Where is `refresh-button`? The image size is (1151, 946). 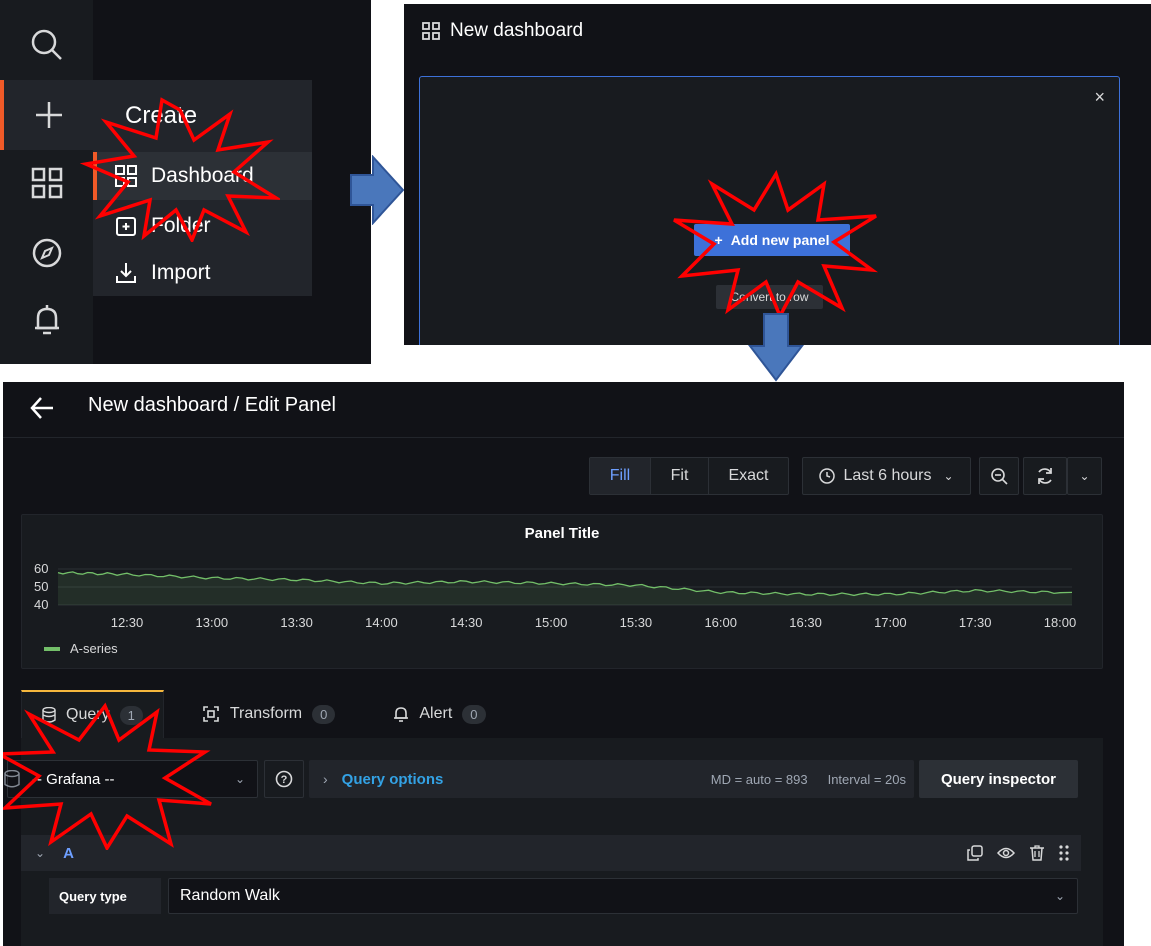
refresh-button is located at coordinates (1045, 476).